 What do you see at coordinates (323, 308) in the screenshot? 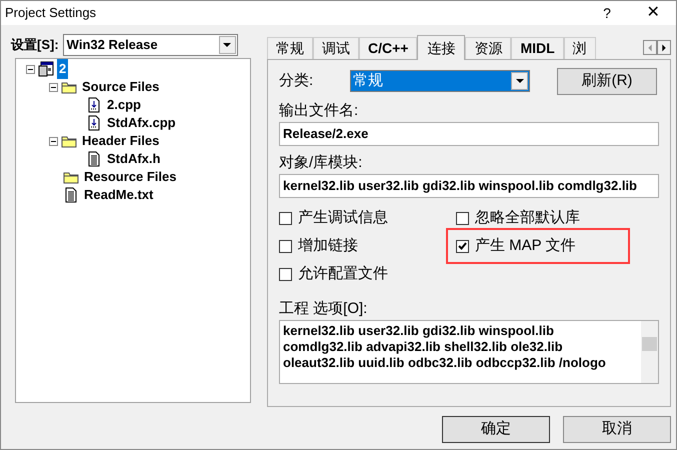
I see `project-options-label: 工程 选项[O]:` at bounding box center [323, 308].